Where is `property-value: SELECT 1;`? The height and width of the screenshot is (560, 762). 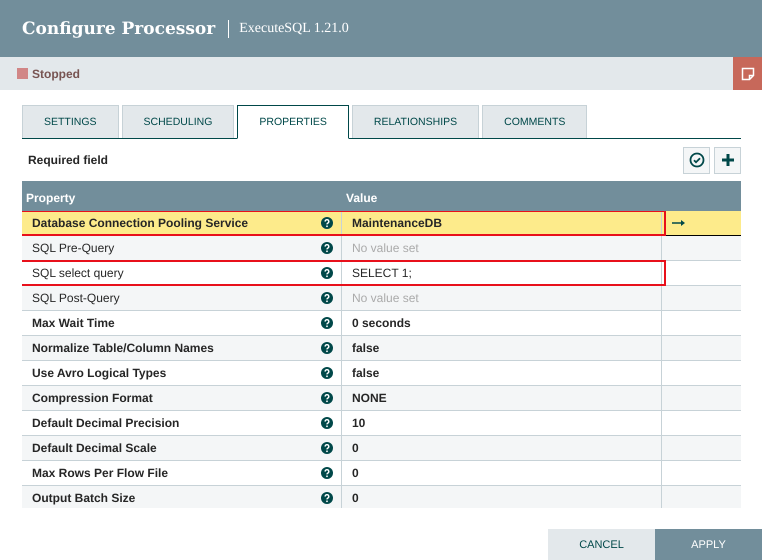 property-value: SELECT 1; is located at coordinates (382, 273).